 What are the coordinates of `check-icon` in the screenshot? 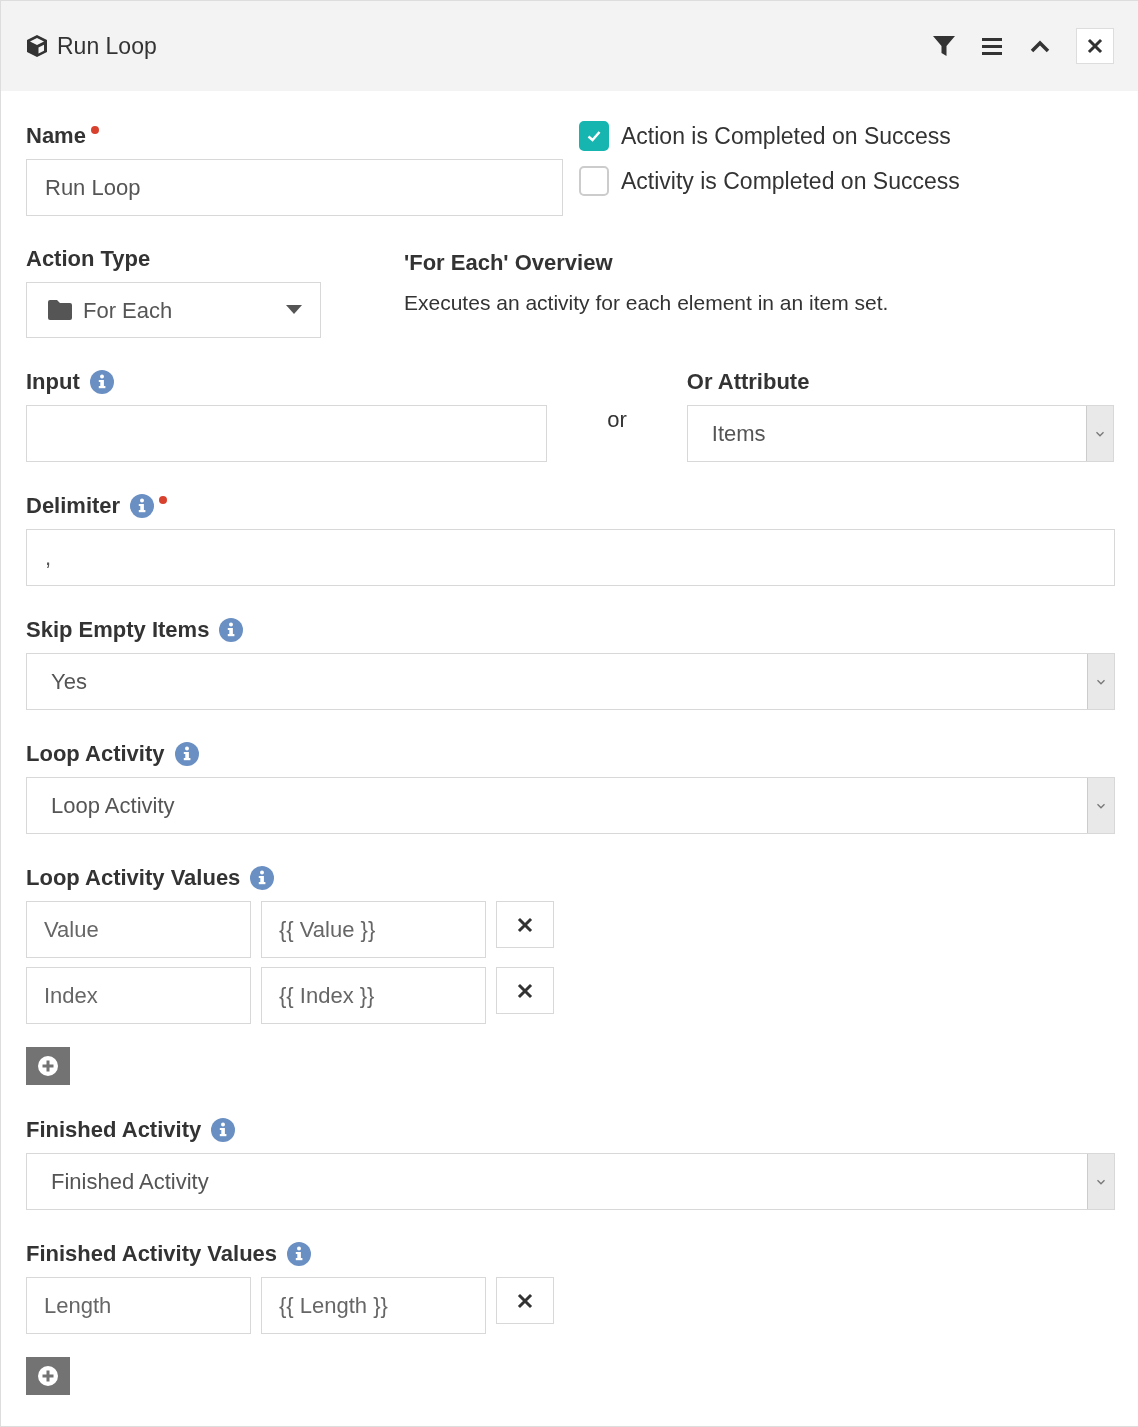 It's located at (594, 136).